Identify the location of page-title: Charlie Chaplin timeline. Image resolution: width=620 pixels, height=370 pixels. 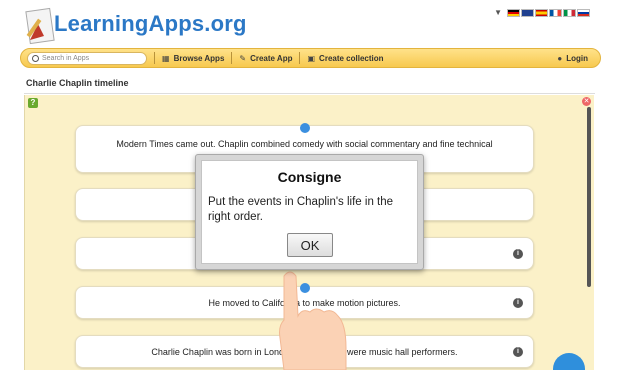
(77, 83).